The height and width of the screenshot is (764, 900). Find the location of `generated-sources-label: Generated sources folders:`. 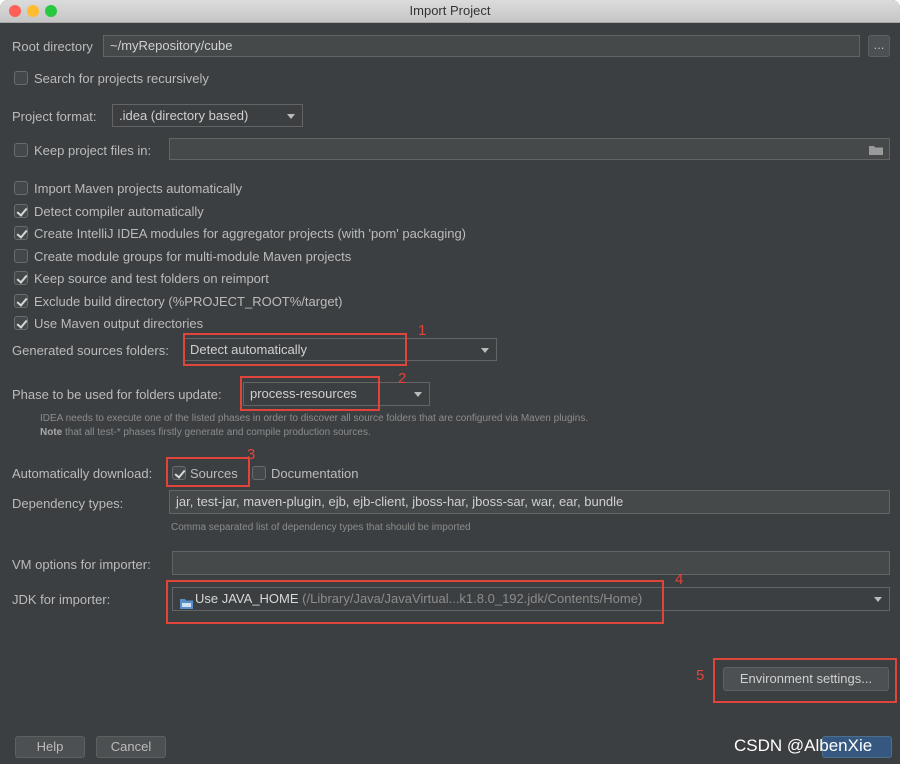

generated-sources-label: Generated sources folders: is located at coordinates (90, 350).